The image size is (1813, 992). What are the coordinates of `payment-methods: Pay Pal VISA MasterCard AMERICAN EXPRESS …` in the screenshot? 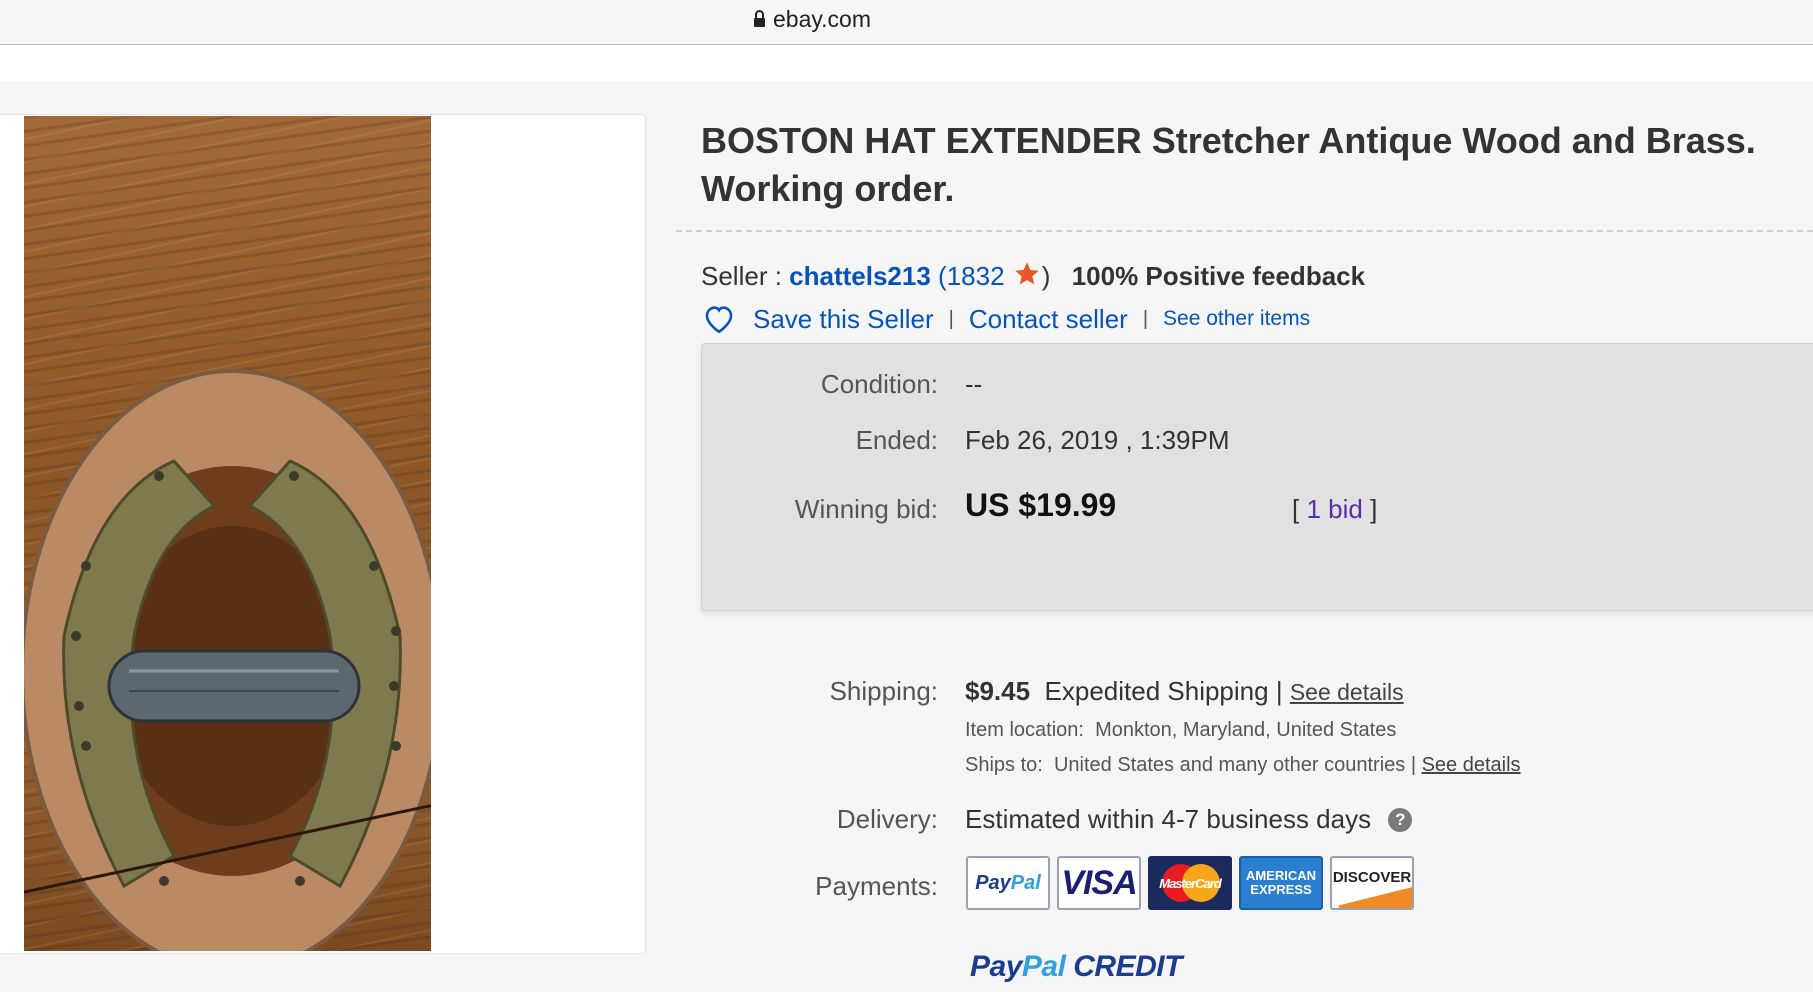 It's located at (1190, 883).